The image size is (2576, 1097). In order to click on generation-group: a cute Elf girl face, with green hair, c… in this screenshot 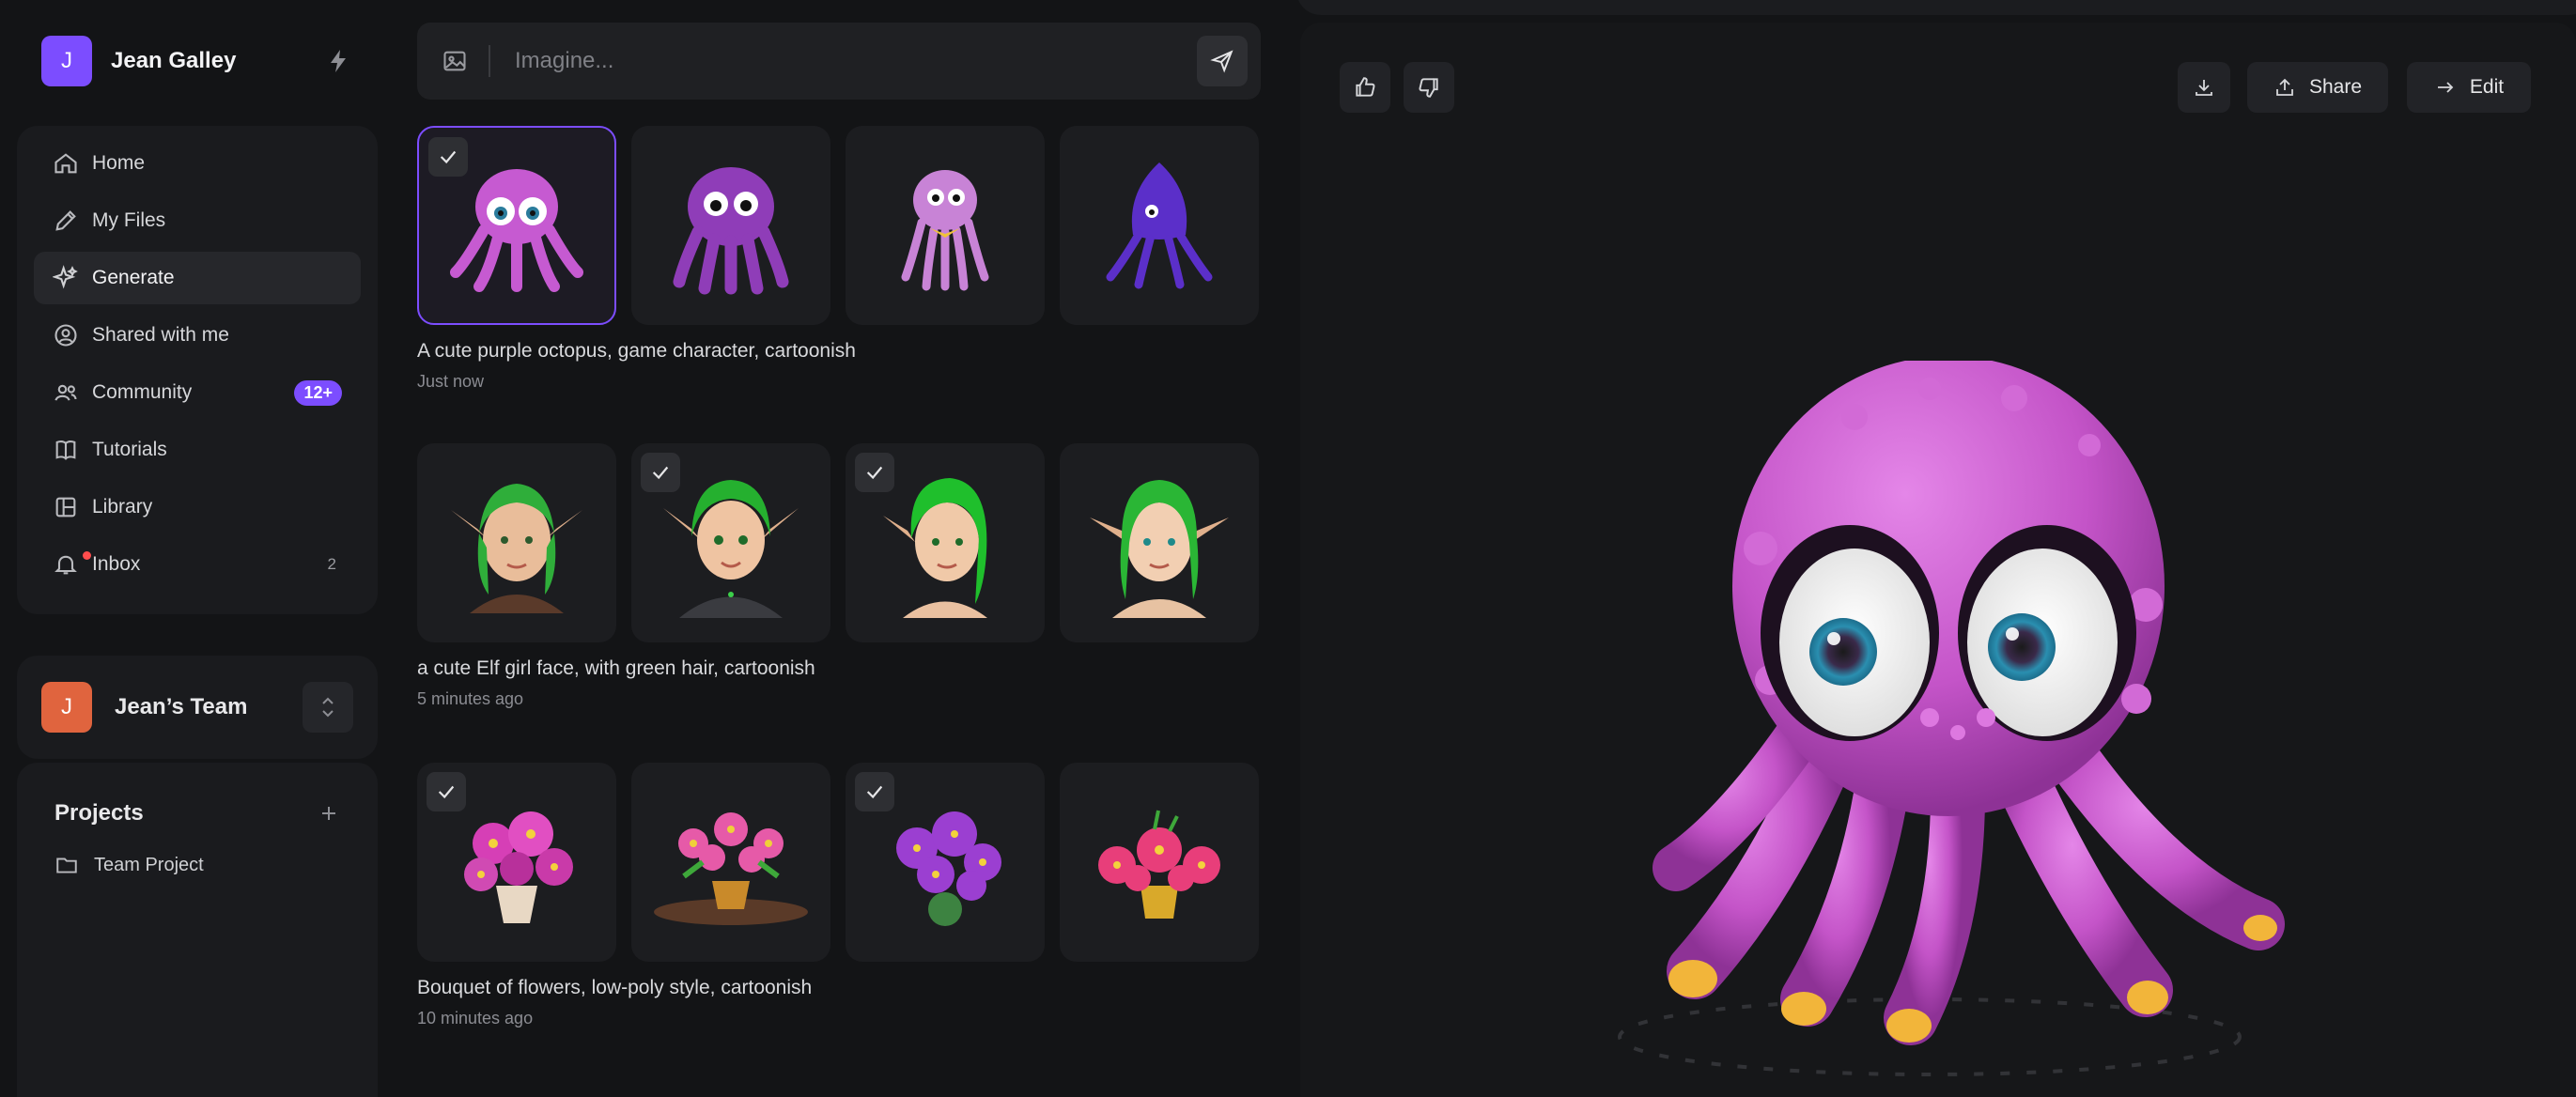, I will do `click(840, 576)`.